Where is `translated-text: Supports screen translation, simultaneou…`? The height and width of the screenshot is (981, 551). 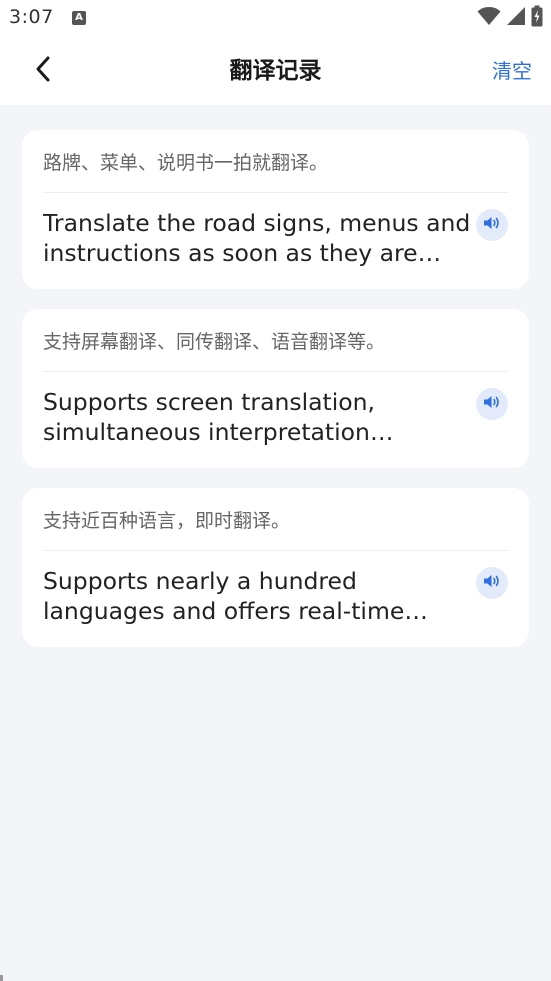 translated-text: Supports screen translation, simultaneou… is located at coordinates (209, 417).